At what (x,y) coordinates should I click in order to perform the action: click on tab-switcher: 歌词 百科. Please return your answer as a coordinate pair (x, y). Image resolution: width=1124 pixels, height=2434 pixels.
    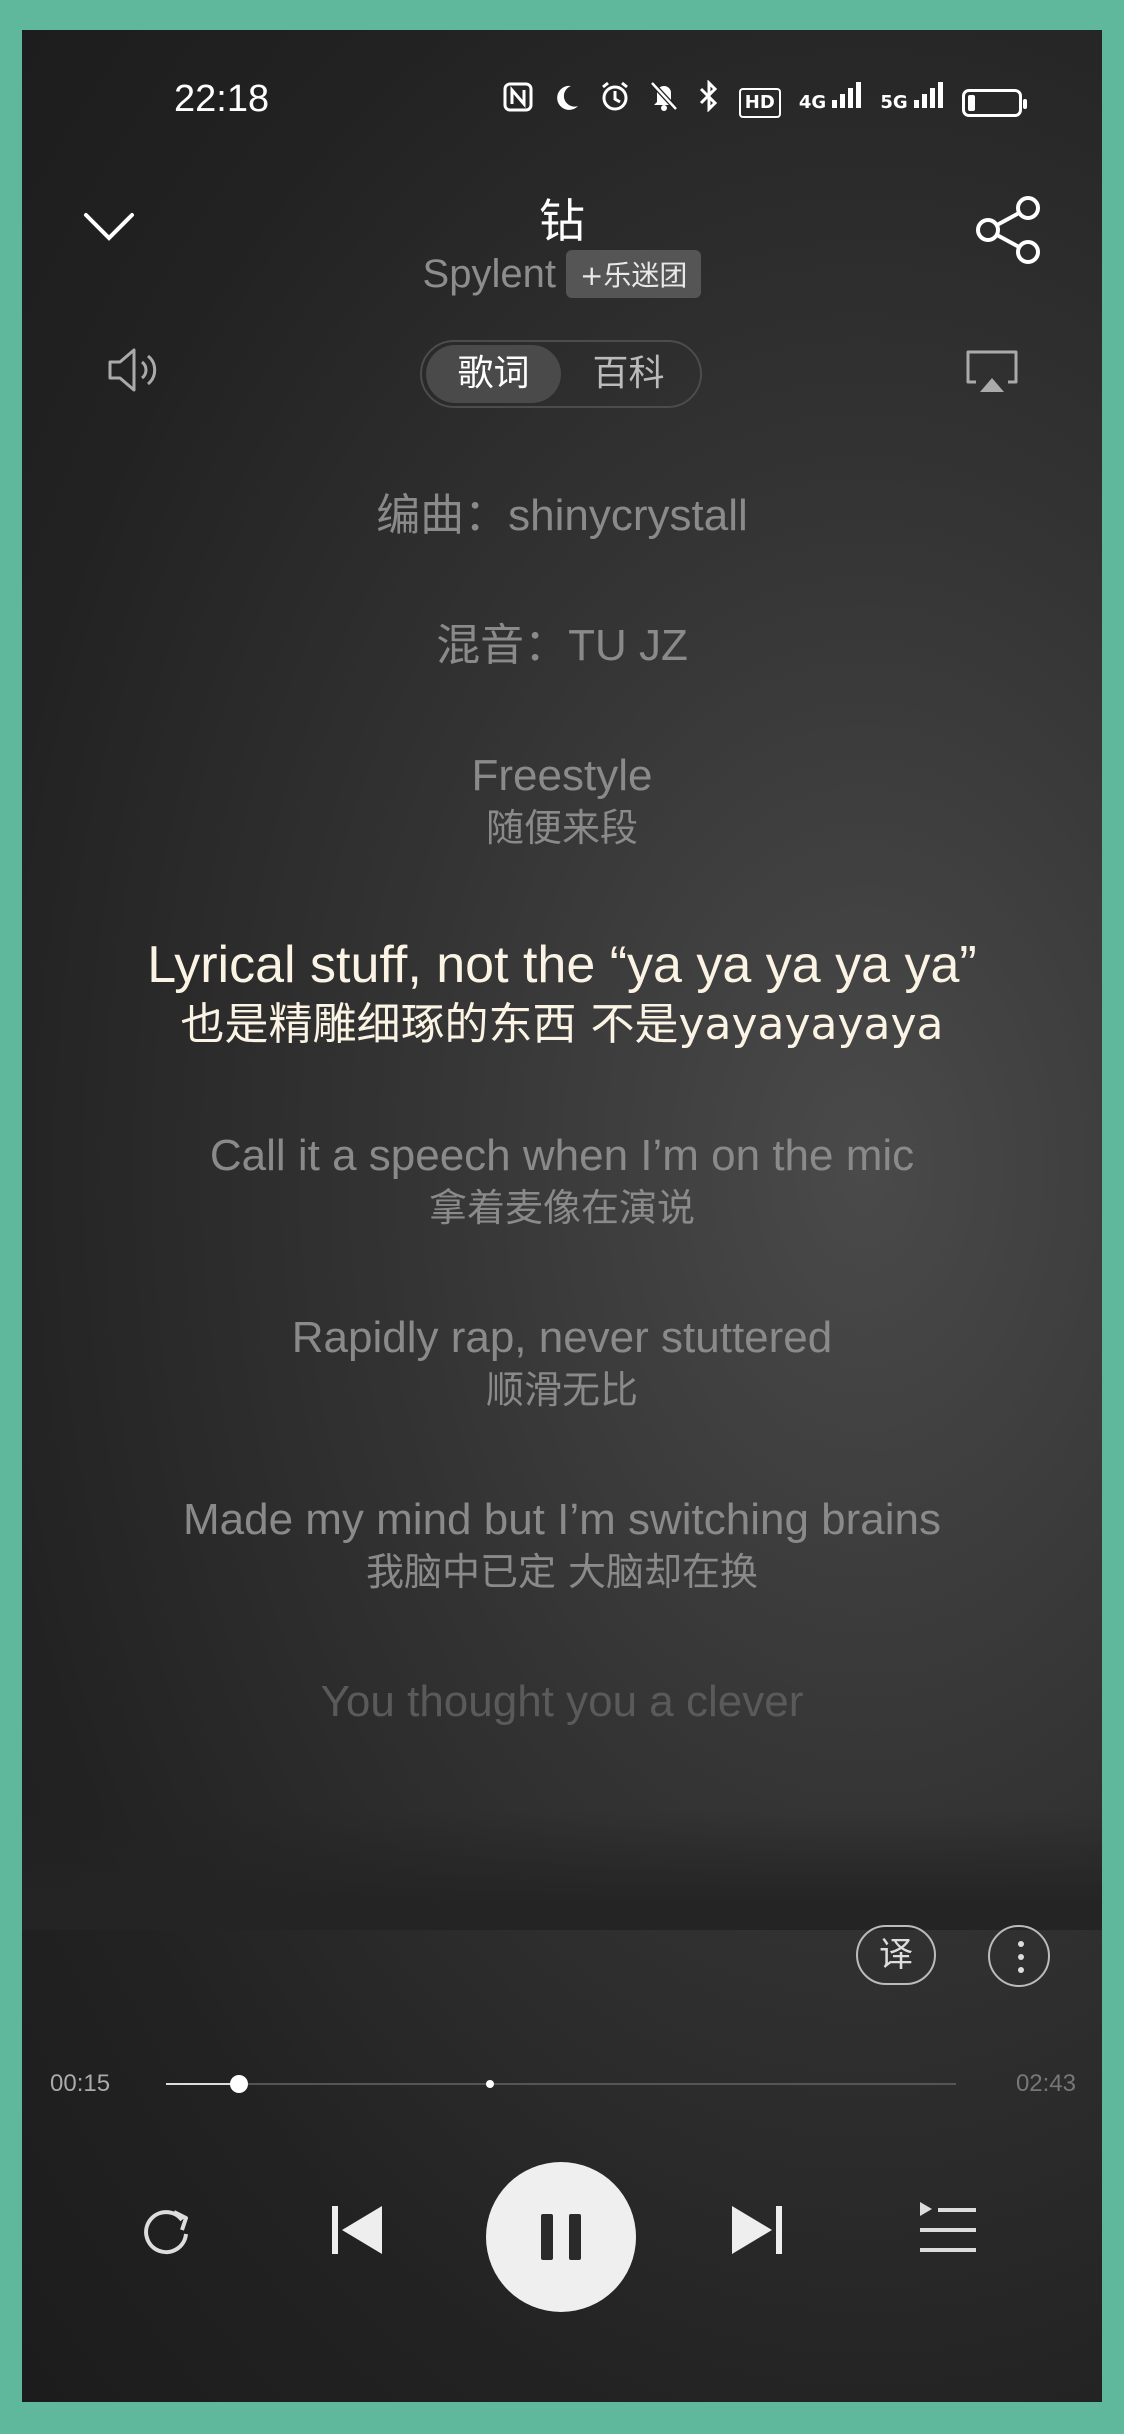
    Looking at the image, I should click on (561, 374).